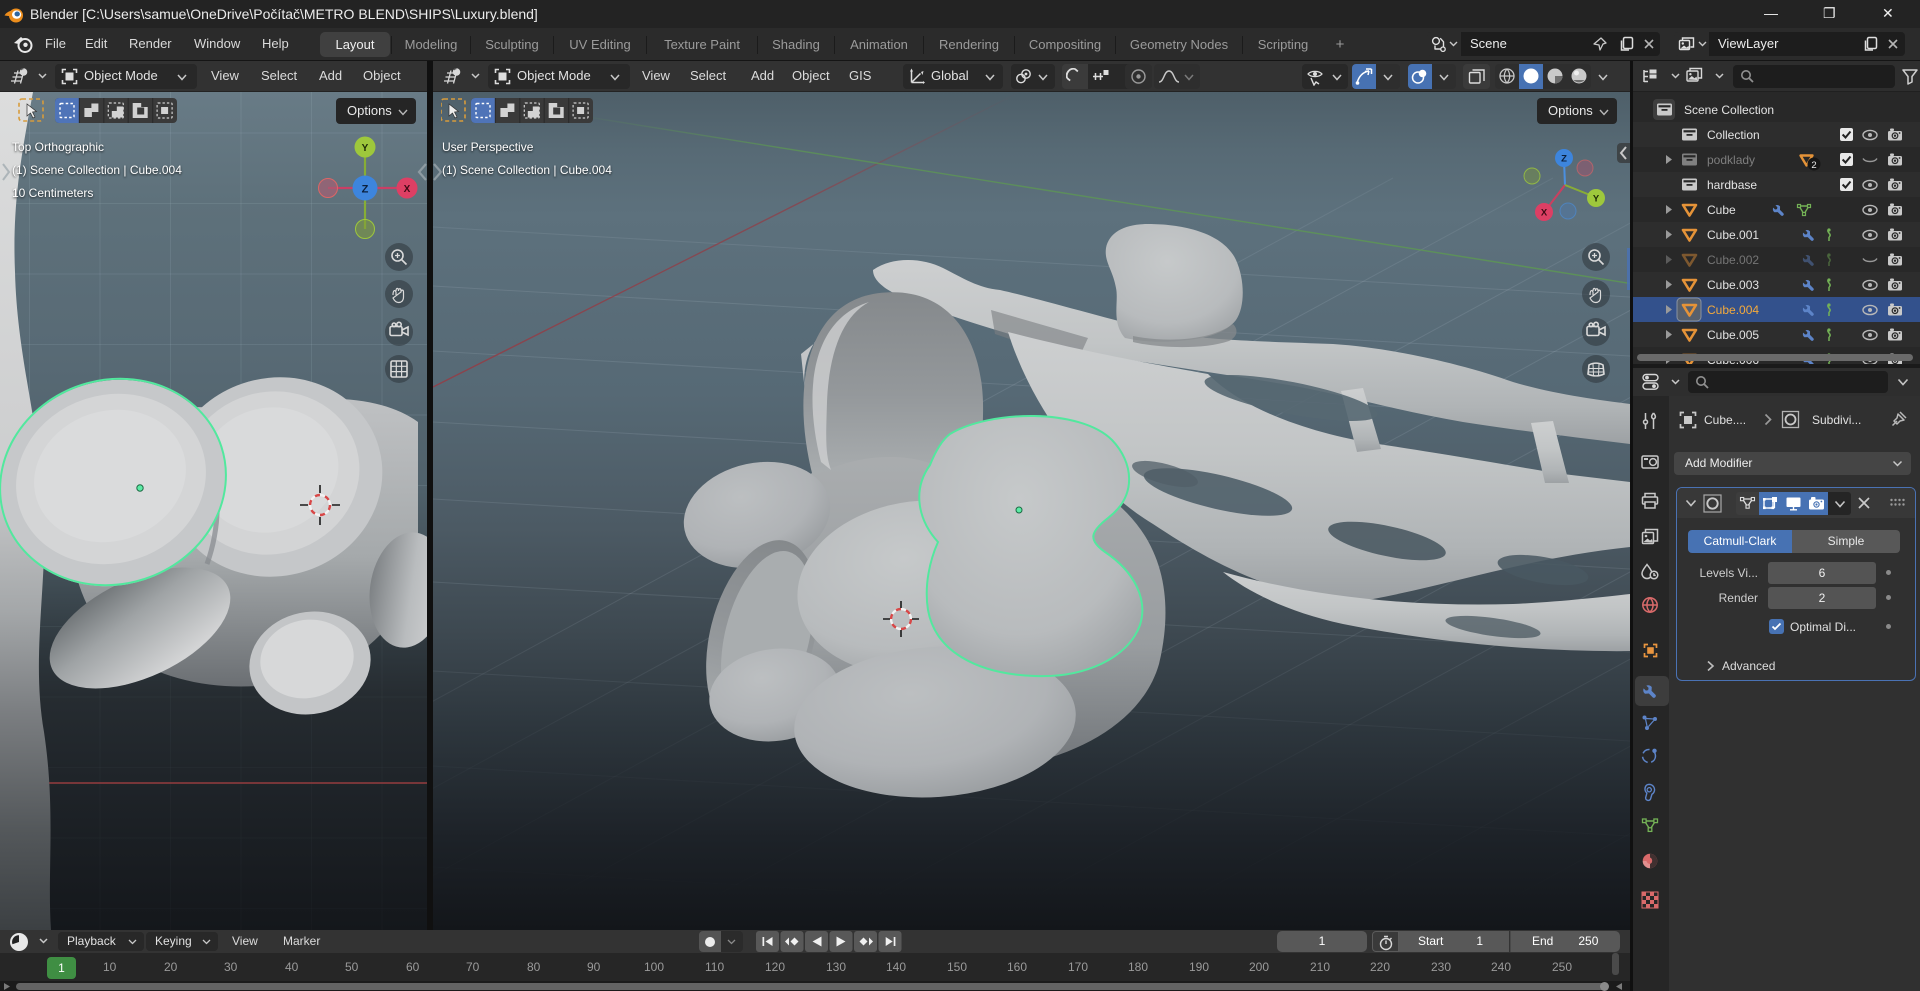  Describe the element at coordinates (1733, 335) in the screenshot. I see `svg-text: Cube.005` at that location.